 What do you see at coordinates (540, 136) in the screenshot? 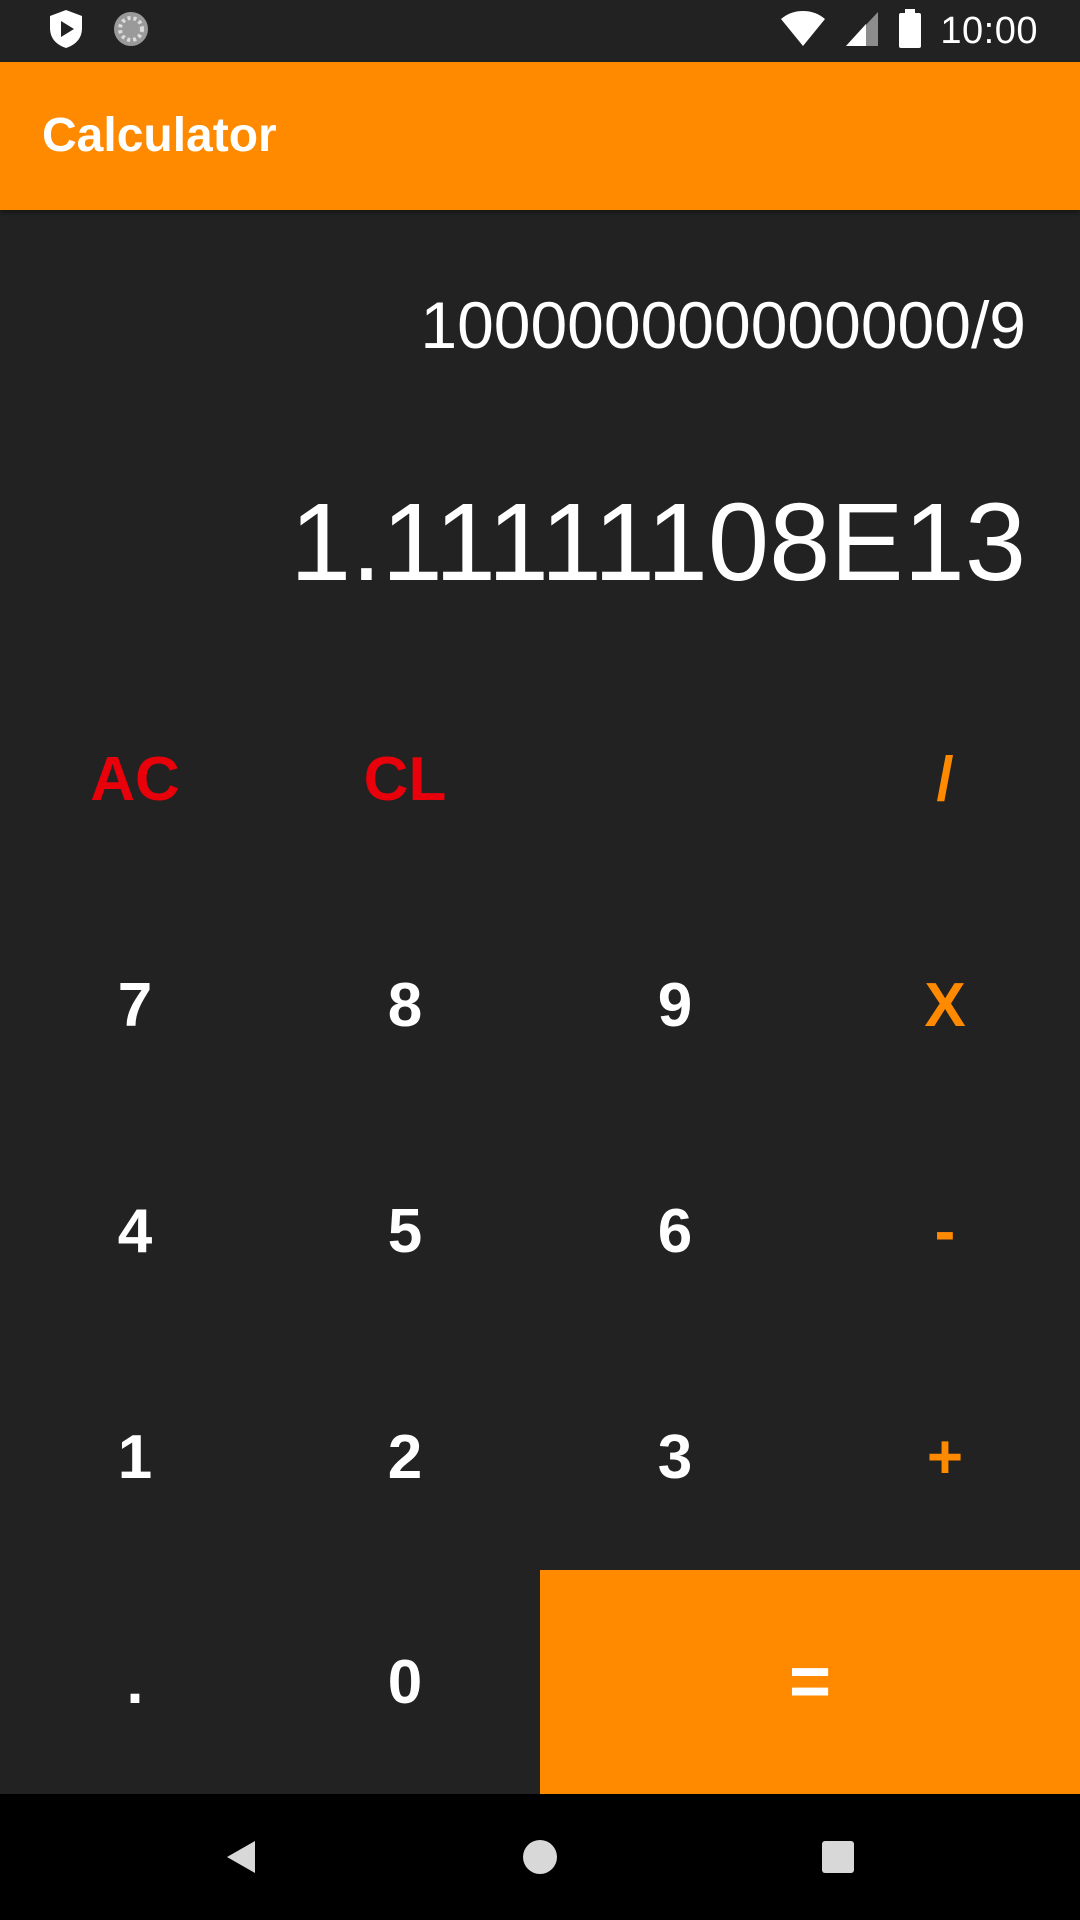
I see `app-bar: Calculator` at bounding box center [540, 136].